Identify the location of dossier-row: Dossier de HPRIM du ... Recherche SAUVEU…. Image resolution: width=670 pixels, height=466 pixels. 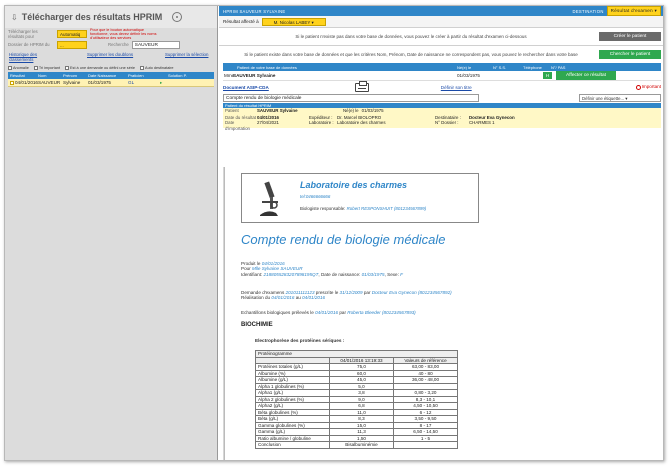
(111, 44).